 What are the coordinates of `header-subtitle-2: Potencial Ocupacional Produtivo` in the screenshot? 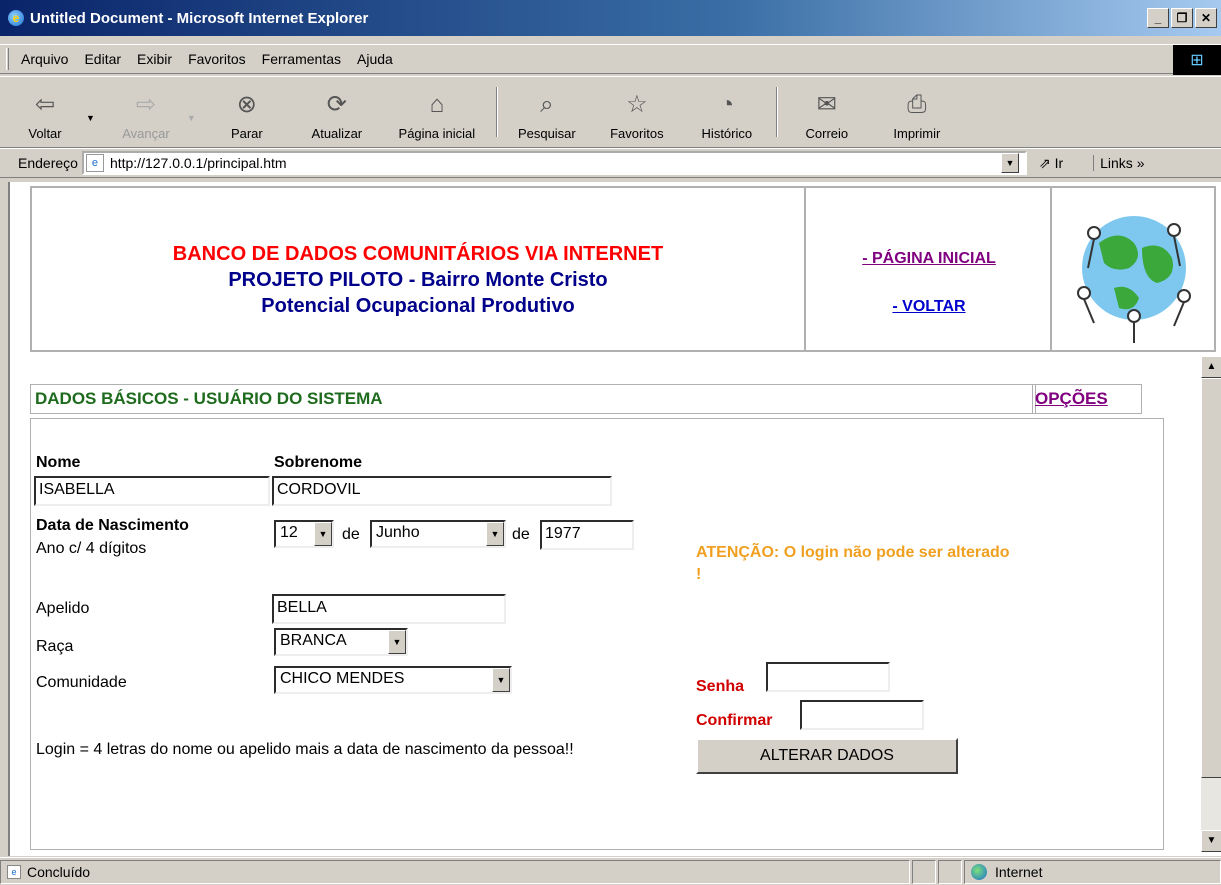 It's located at (418, 306).